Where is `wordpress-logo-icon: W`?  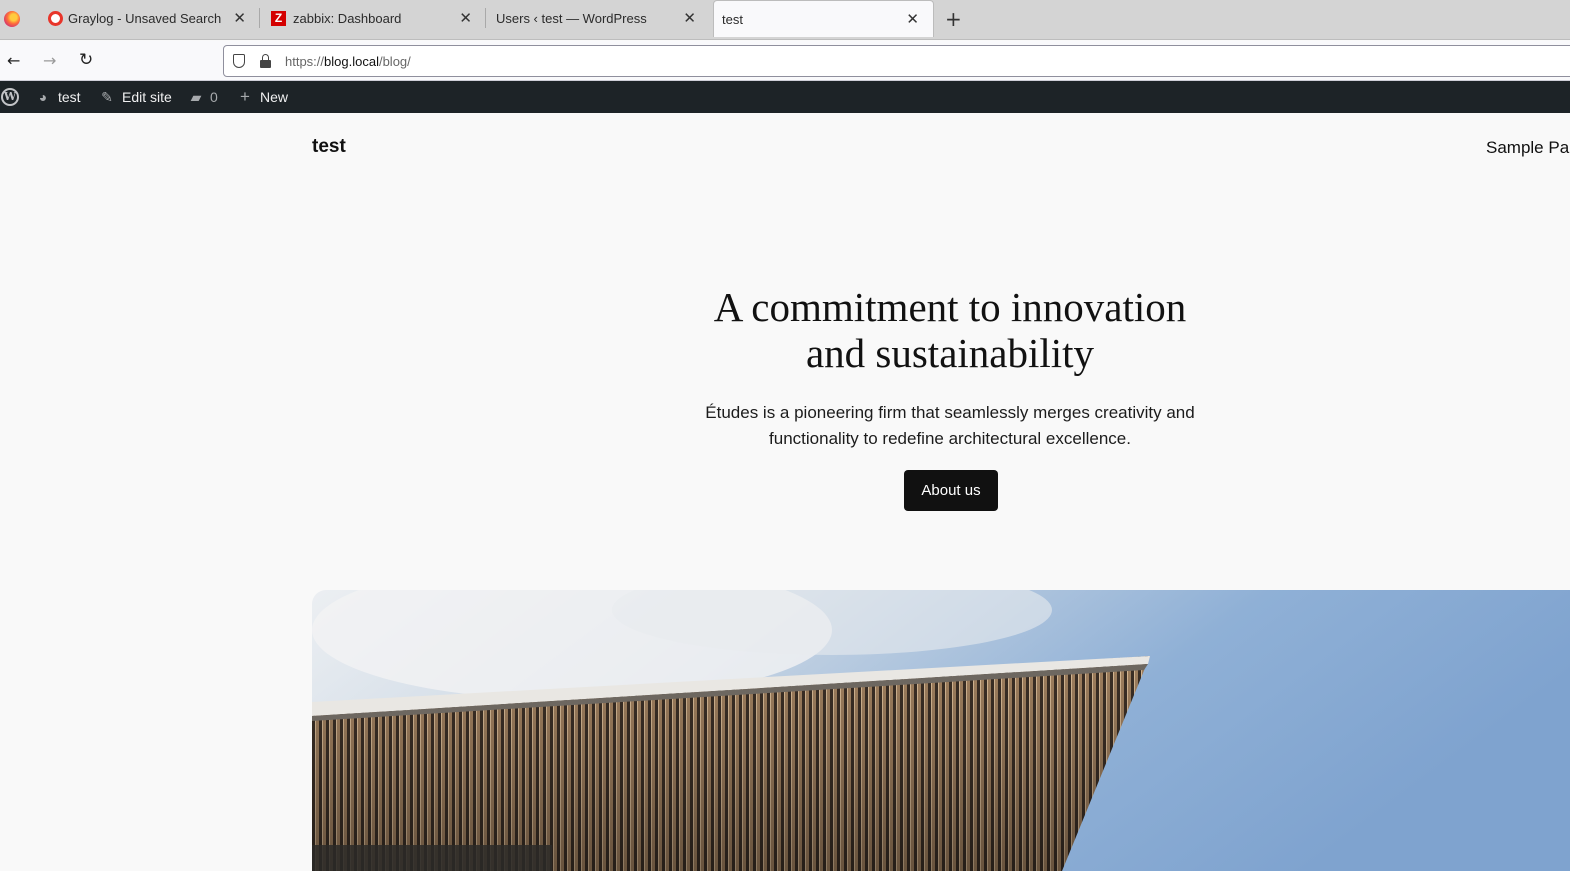
wordpress-logo-icon: W is located at coordinates (10, 97).